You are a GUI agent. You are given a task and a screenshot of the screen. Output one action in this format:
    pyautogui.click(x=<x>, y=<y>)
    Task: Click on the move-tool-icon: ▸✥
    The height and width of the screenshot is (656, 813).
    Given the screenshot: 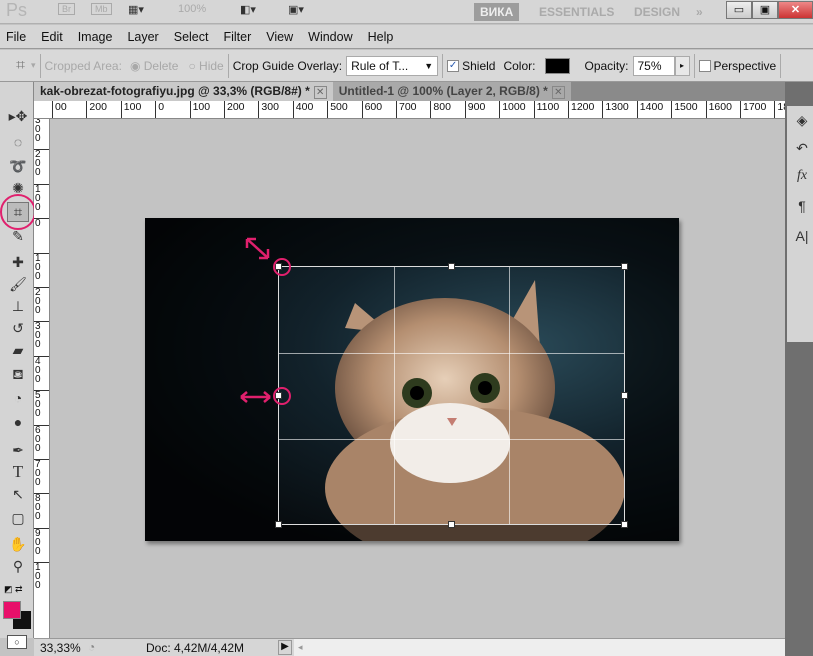 What is the action you would take?
    pyautogui.click(x=18, y=116)
    